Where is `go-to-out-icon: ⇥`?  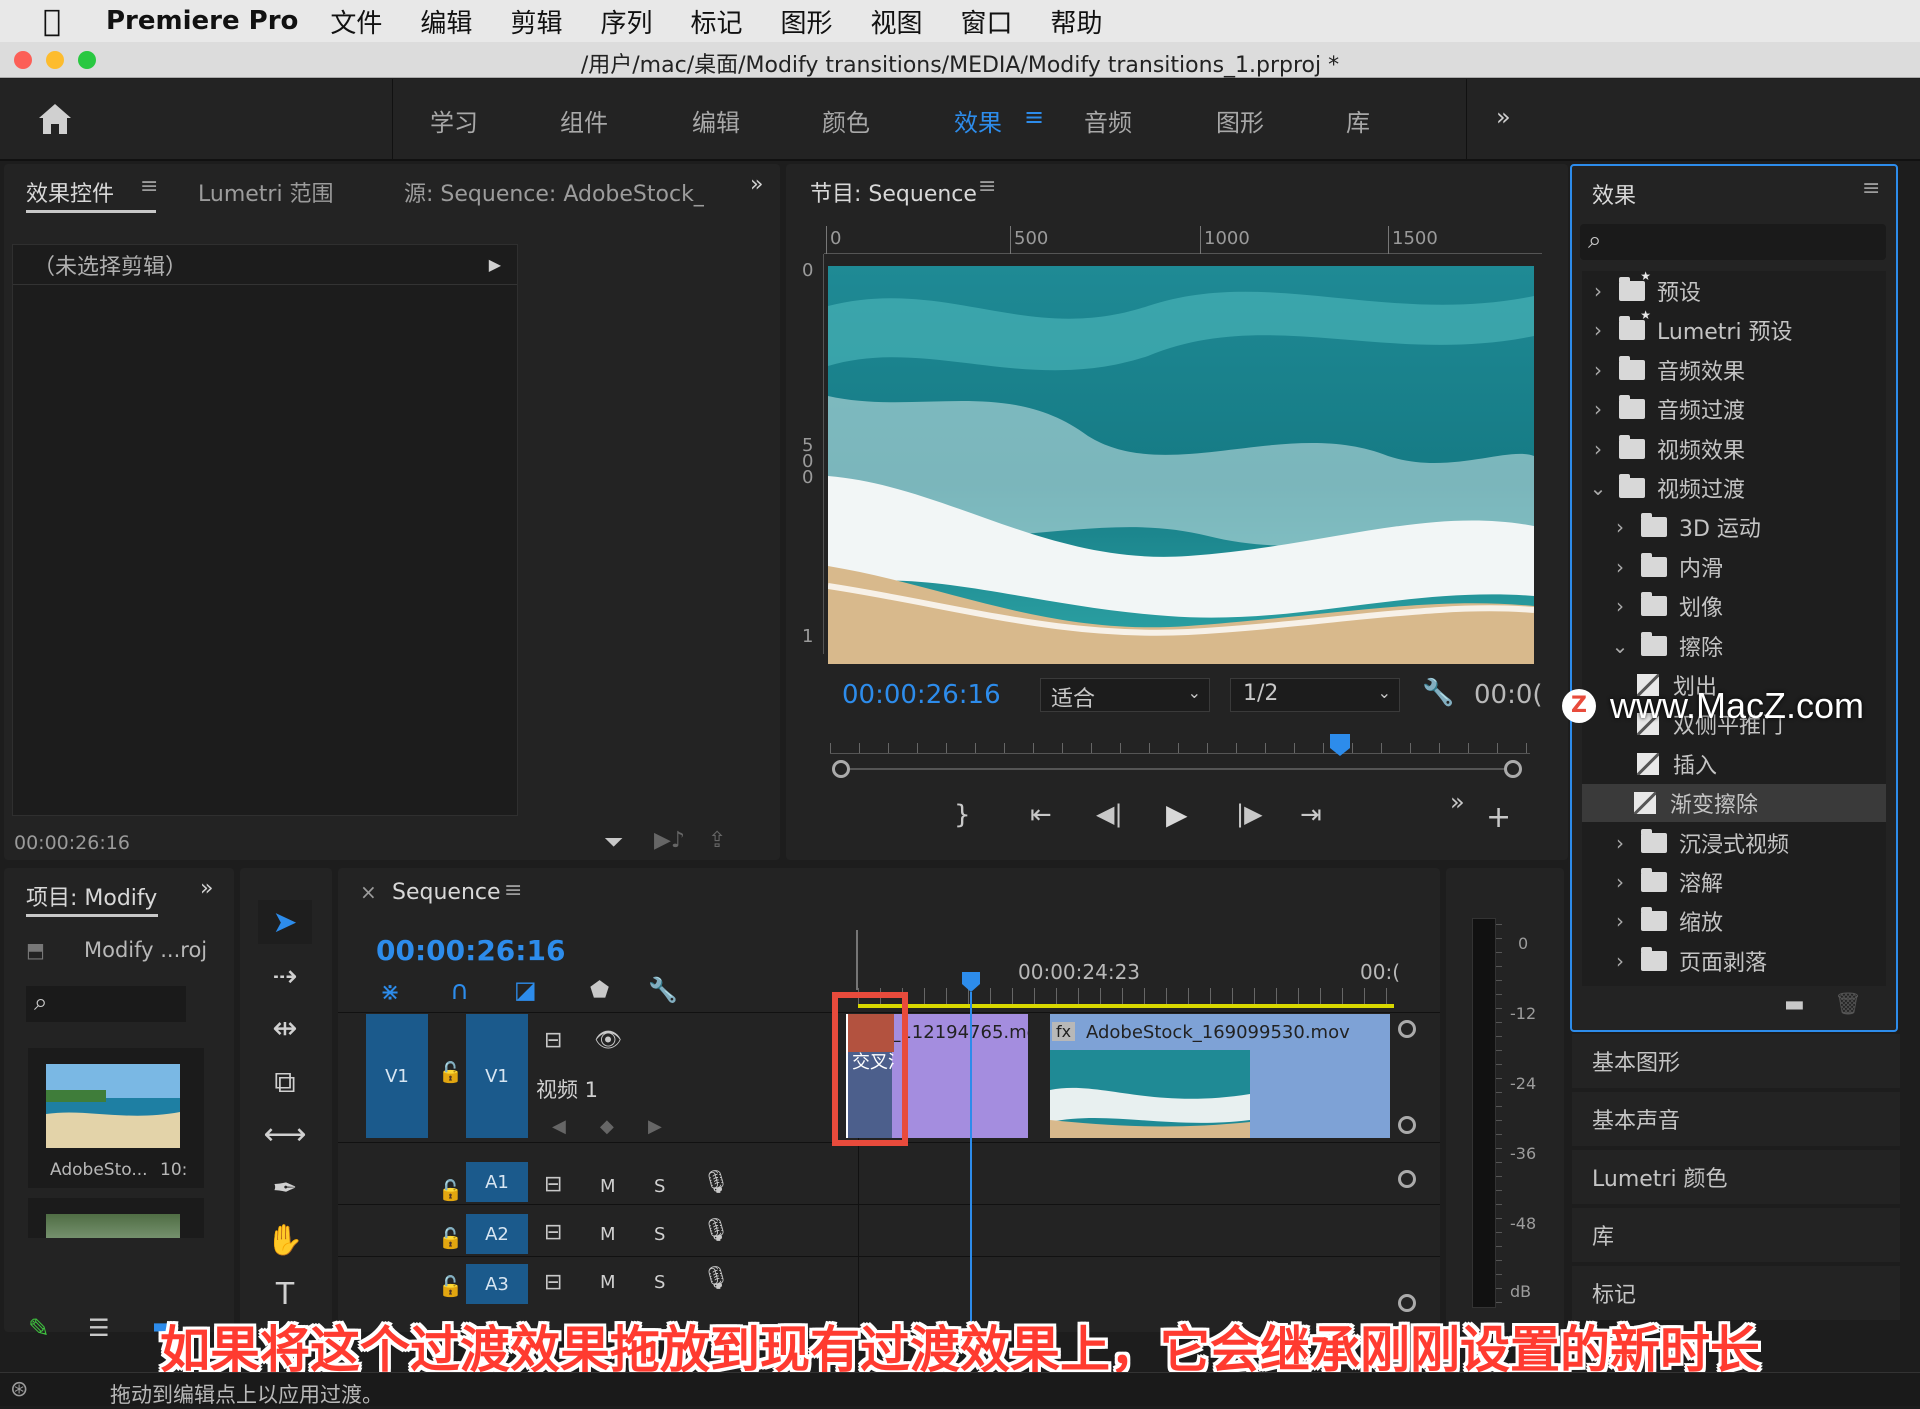
go-to-out-icon: ⇥ is located at coordinates (1311, 815).